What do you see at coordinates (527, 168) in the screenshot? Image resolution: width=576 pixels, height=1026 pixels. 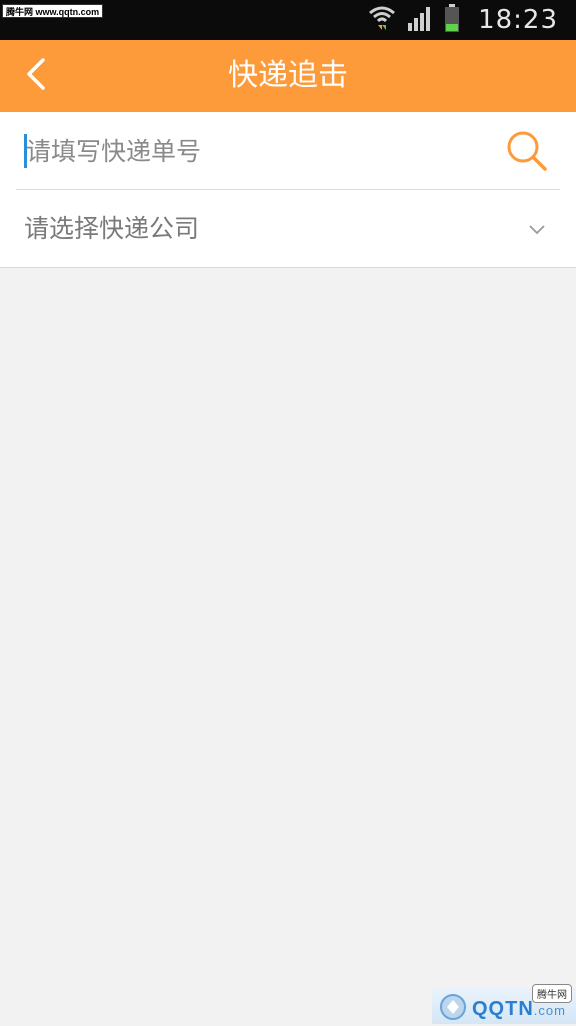 I see `search-icon` at bounding box center [527, 168].